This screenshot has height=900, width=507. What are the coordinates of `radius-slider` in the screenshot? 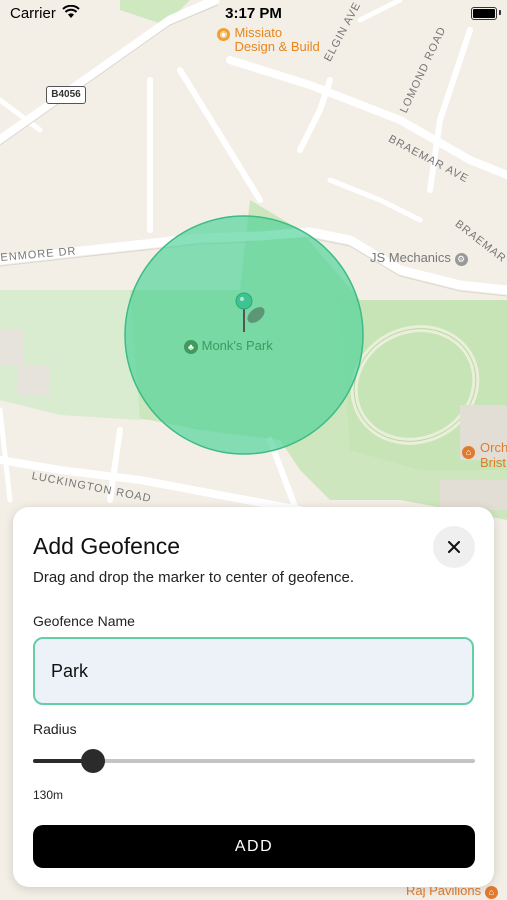 It's located at (254, 761).